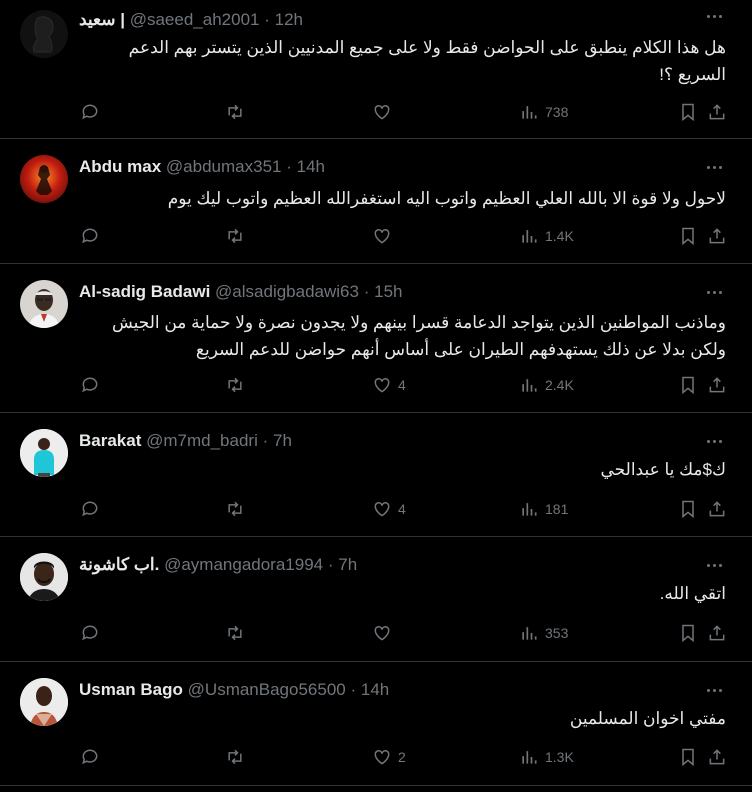 This screenshot has height=792, width=752. What do you see at coordinates (388, 291) in the screenshot?
I see `timestamp: 15h` at bounding box center [388, 291].